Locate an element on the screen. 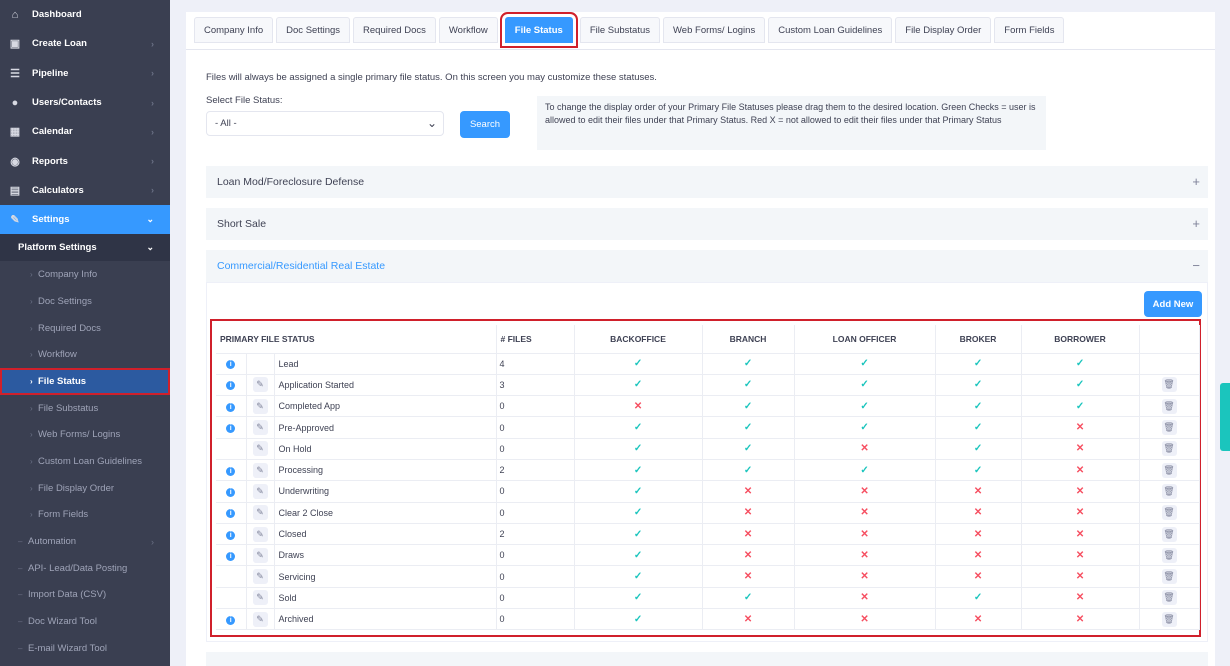 The height and width of the screenshot is (666, 1230). minus-icon: − is located at coordinates (1196, 265).